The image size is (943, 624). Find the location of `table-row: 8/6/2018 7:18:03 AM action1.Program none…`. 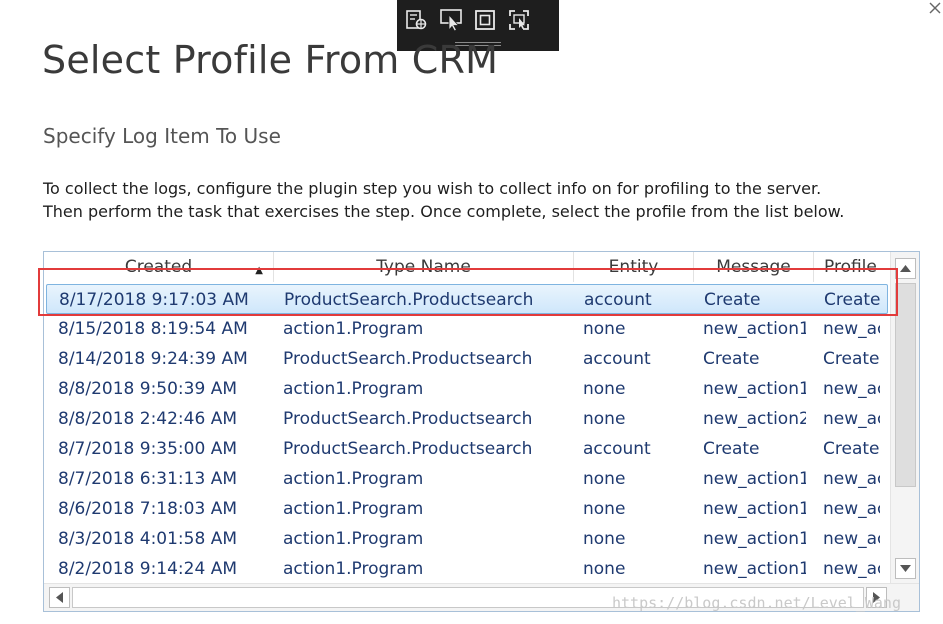

table-row: 8/6/2018 7:18:03 AM action1.Program none… is located at coordinates (467, 509).